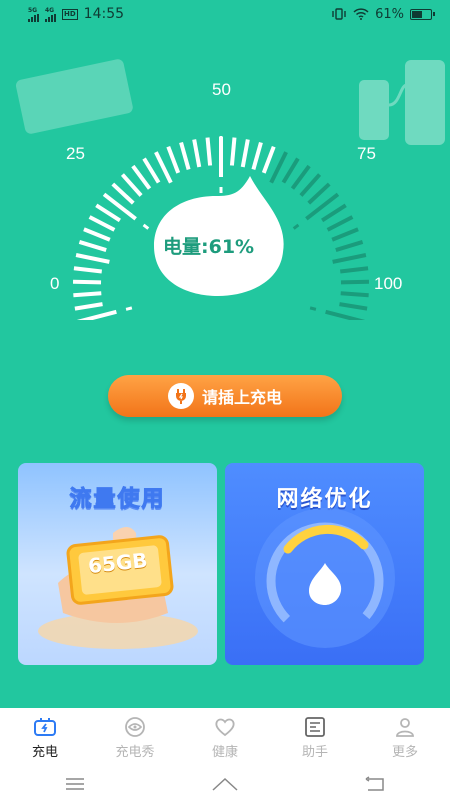 The image size is (450, 800). Describe the element at coordinates (225, 727) in the screenshot. I see `heart-icon` at that location.